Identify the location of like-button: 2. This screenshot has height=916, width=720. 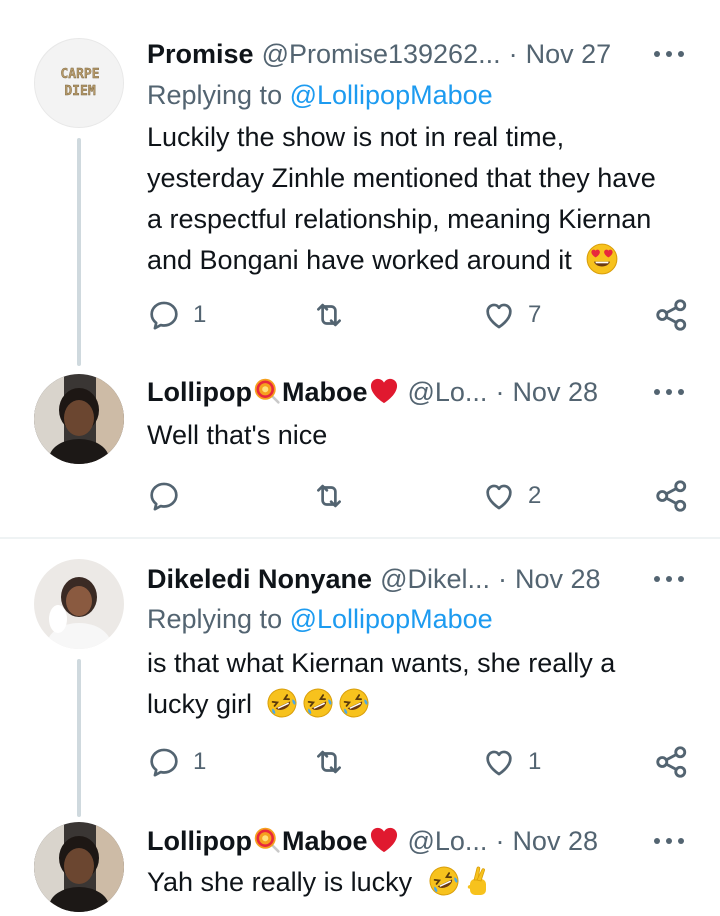
(511, 496).